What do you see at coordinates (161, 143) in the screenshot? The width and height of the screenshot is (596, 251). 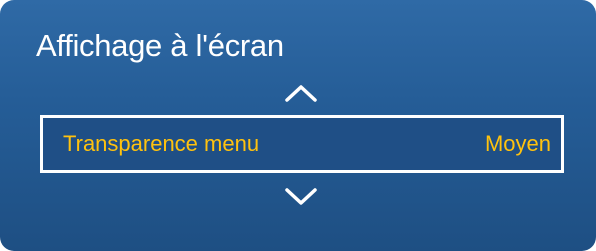 I see `menu-item-label: Transparence menu` at bounding box center [161, 143].